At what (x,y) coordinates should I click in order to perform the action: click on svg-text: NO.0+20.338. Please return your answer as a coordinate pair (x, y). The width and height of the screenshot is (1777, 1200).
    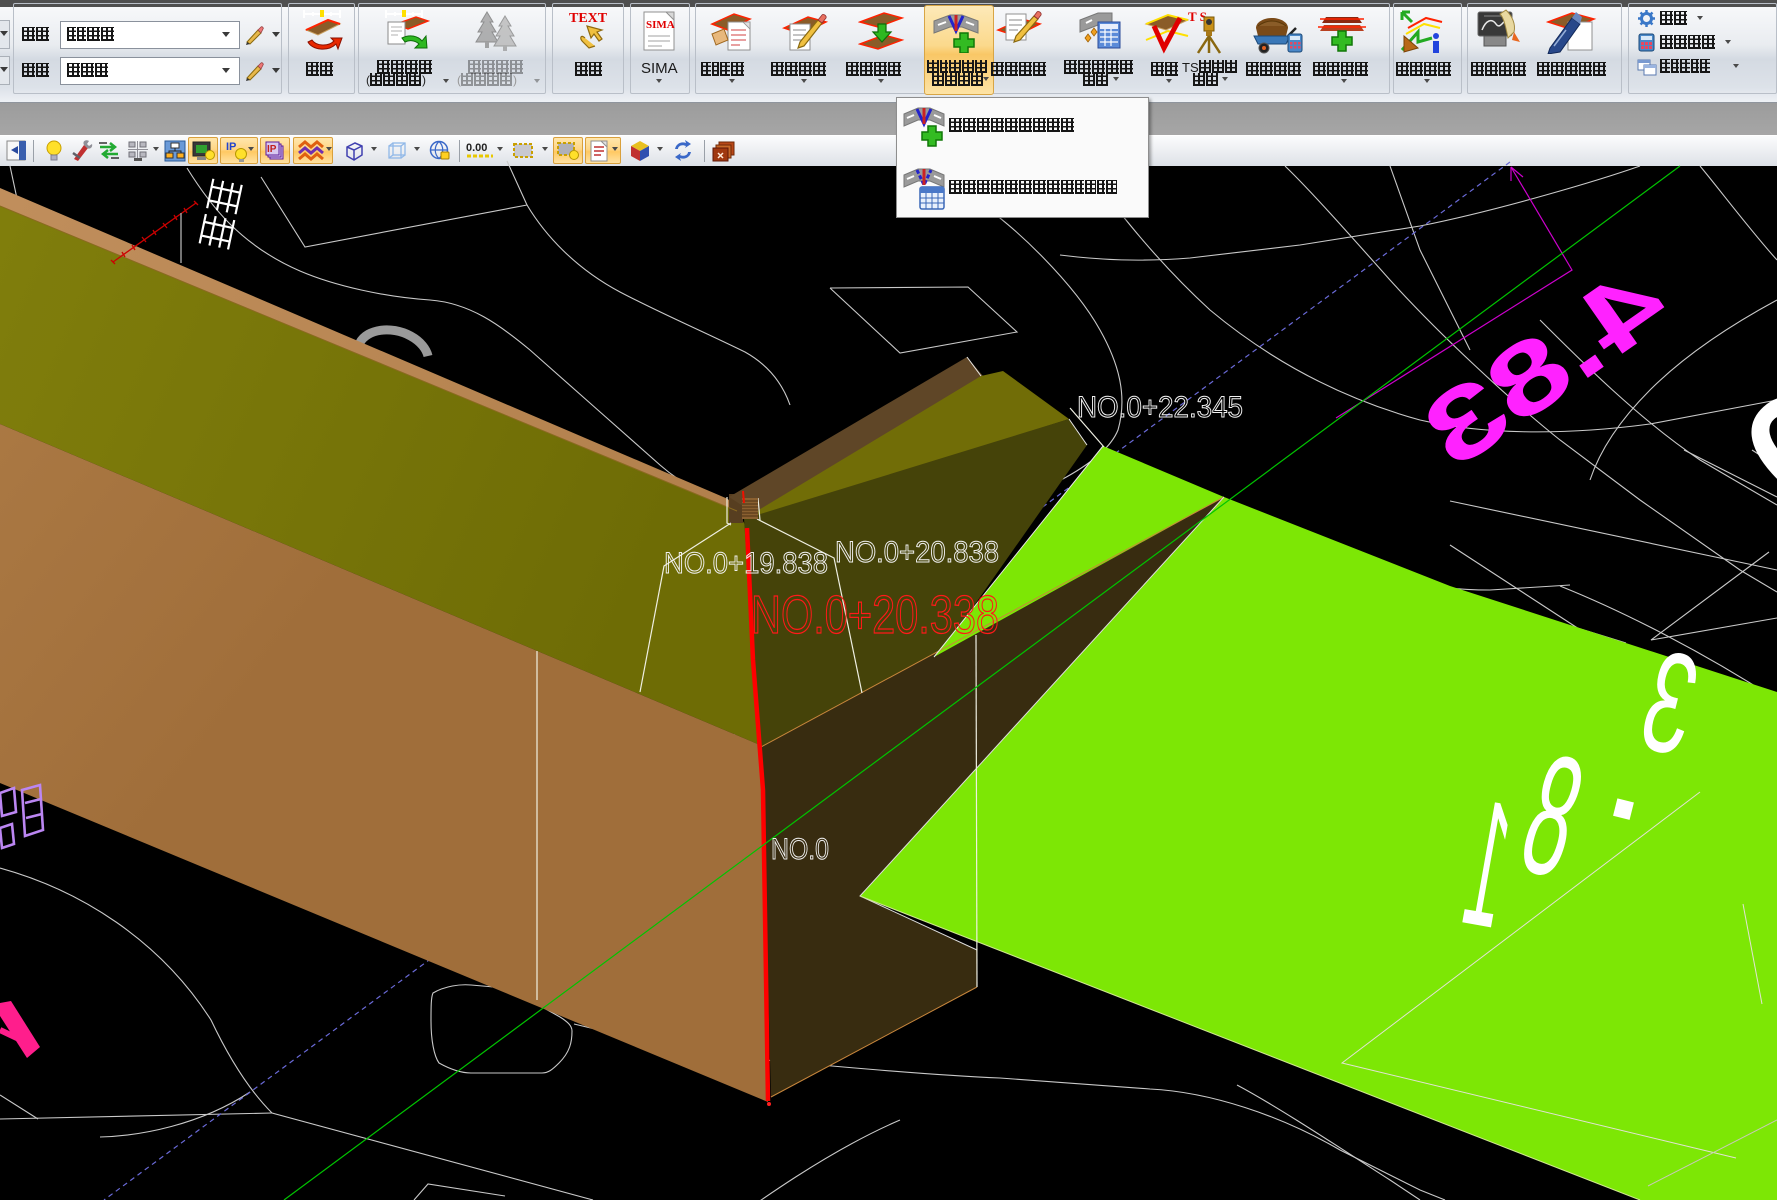
    Looking at the image, I should click on (875, 615).